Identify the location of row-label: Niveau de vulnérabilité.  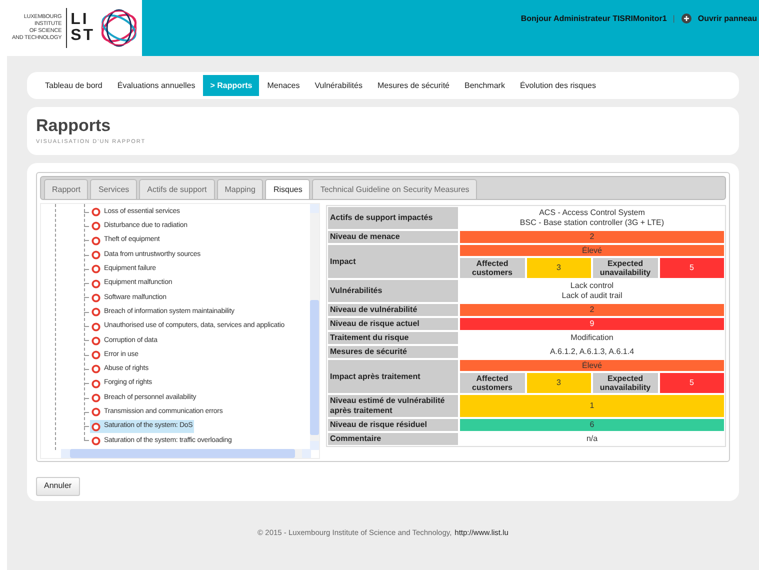
(393, 310).